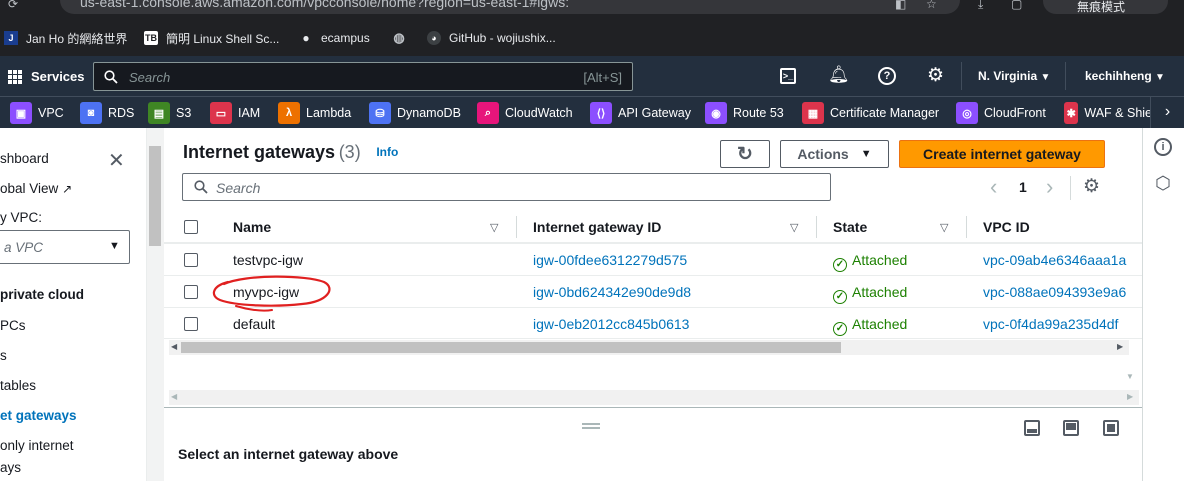 The width and height of the screenshot is (1184, 481). I want to click on shortcut-iam: ▭ IAM, so click(235, 113).